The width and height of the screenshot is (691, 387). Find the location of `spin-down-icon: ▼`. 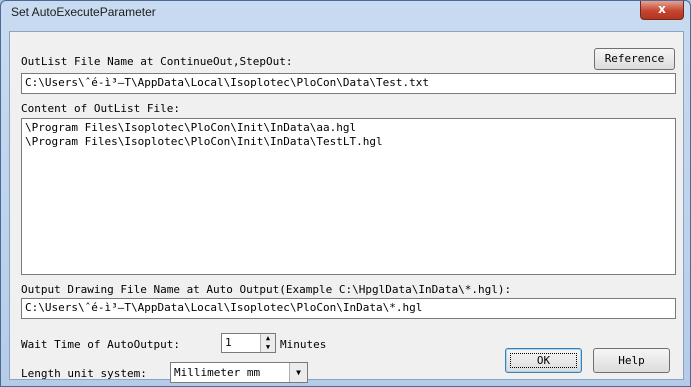

spin-down-icon: ▼ is located at coordinates (268, 347).